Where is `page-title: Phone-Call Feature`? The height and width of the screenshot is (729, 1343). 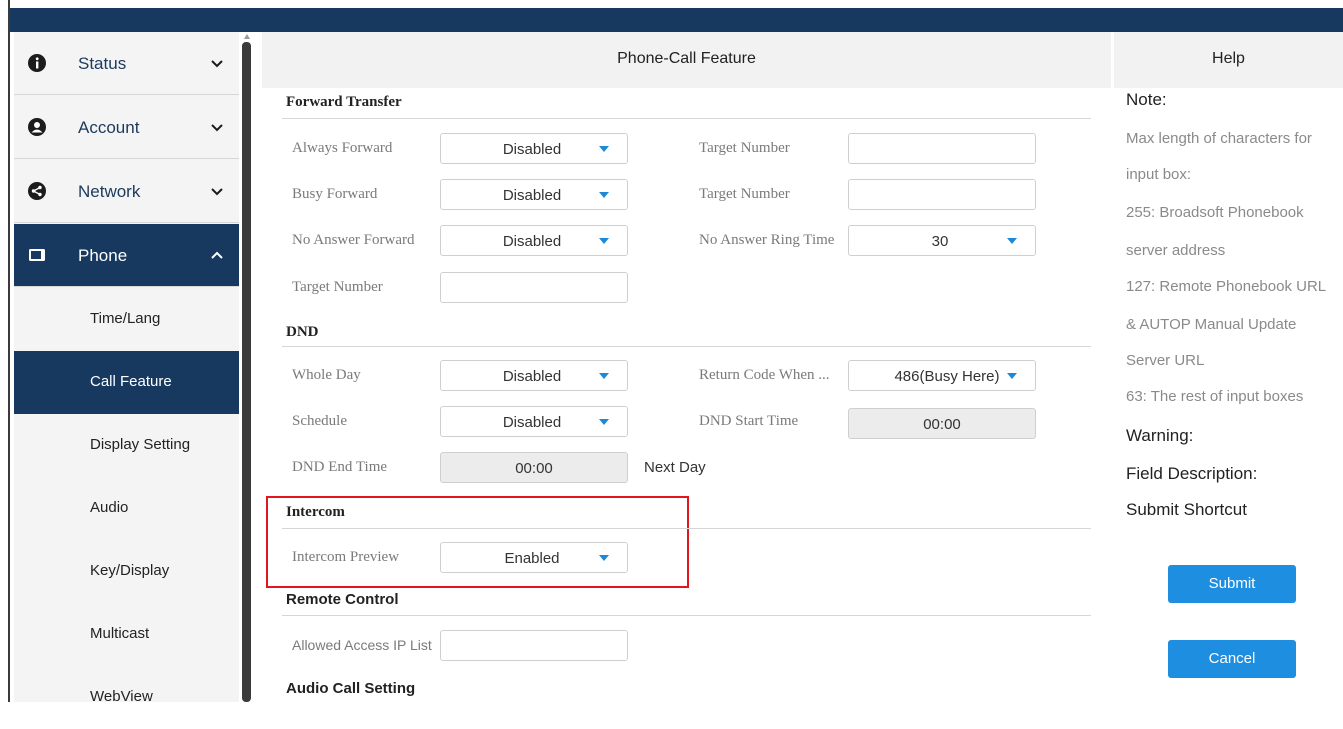
page-title: Phone-Call Feature is located at coordinates (686, 58).